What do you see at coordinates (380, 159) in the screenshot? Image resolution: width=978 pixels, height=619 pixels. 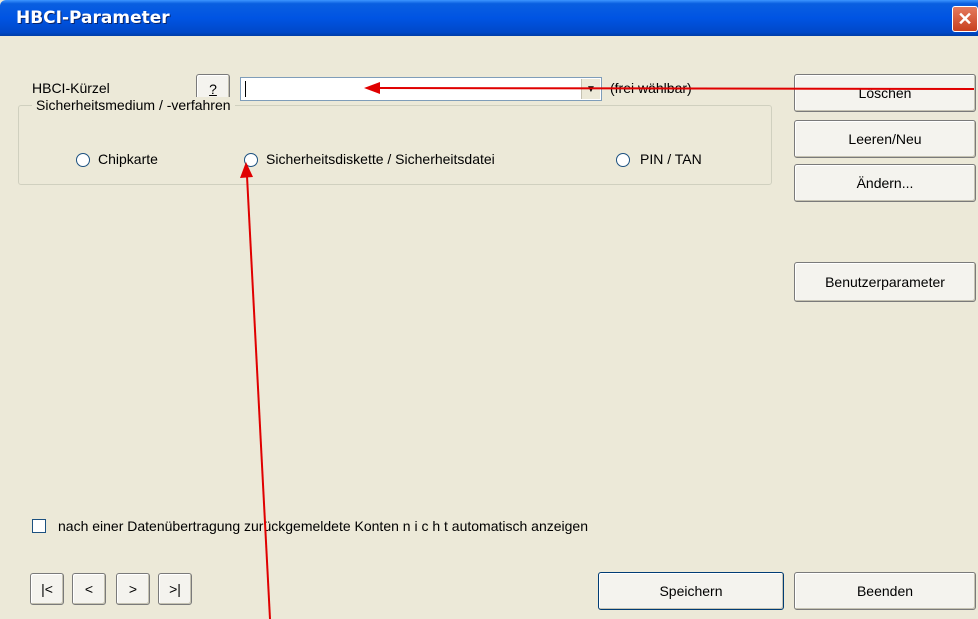 I see `radio-sicherheitsdiskette-label: Sicherheitsdiskette / Sicherheitsdatei` at bounding box center [380, 159].